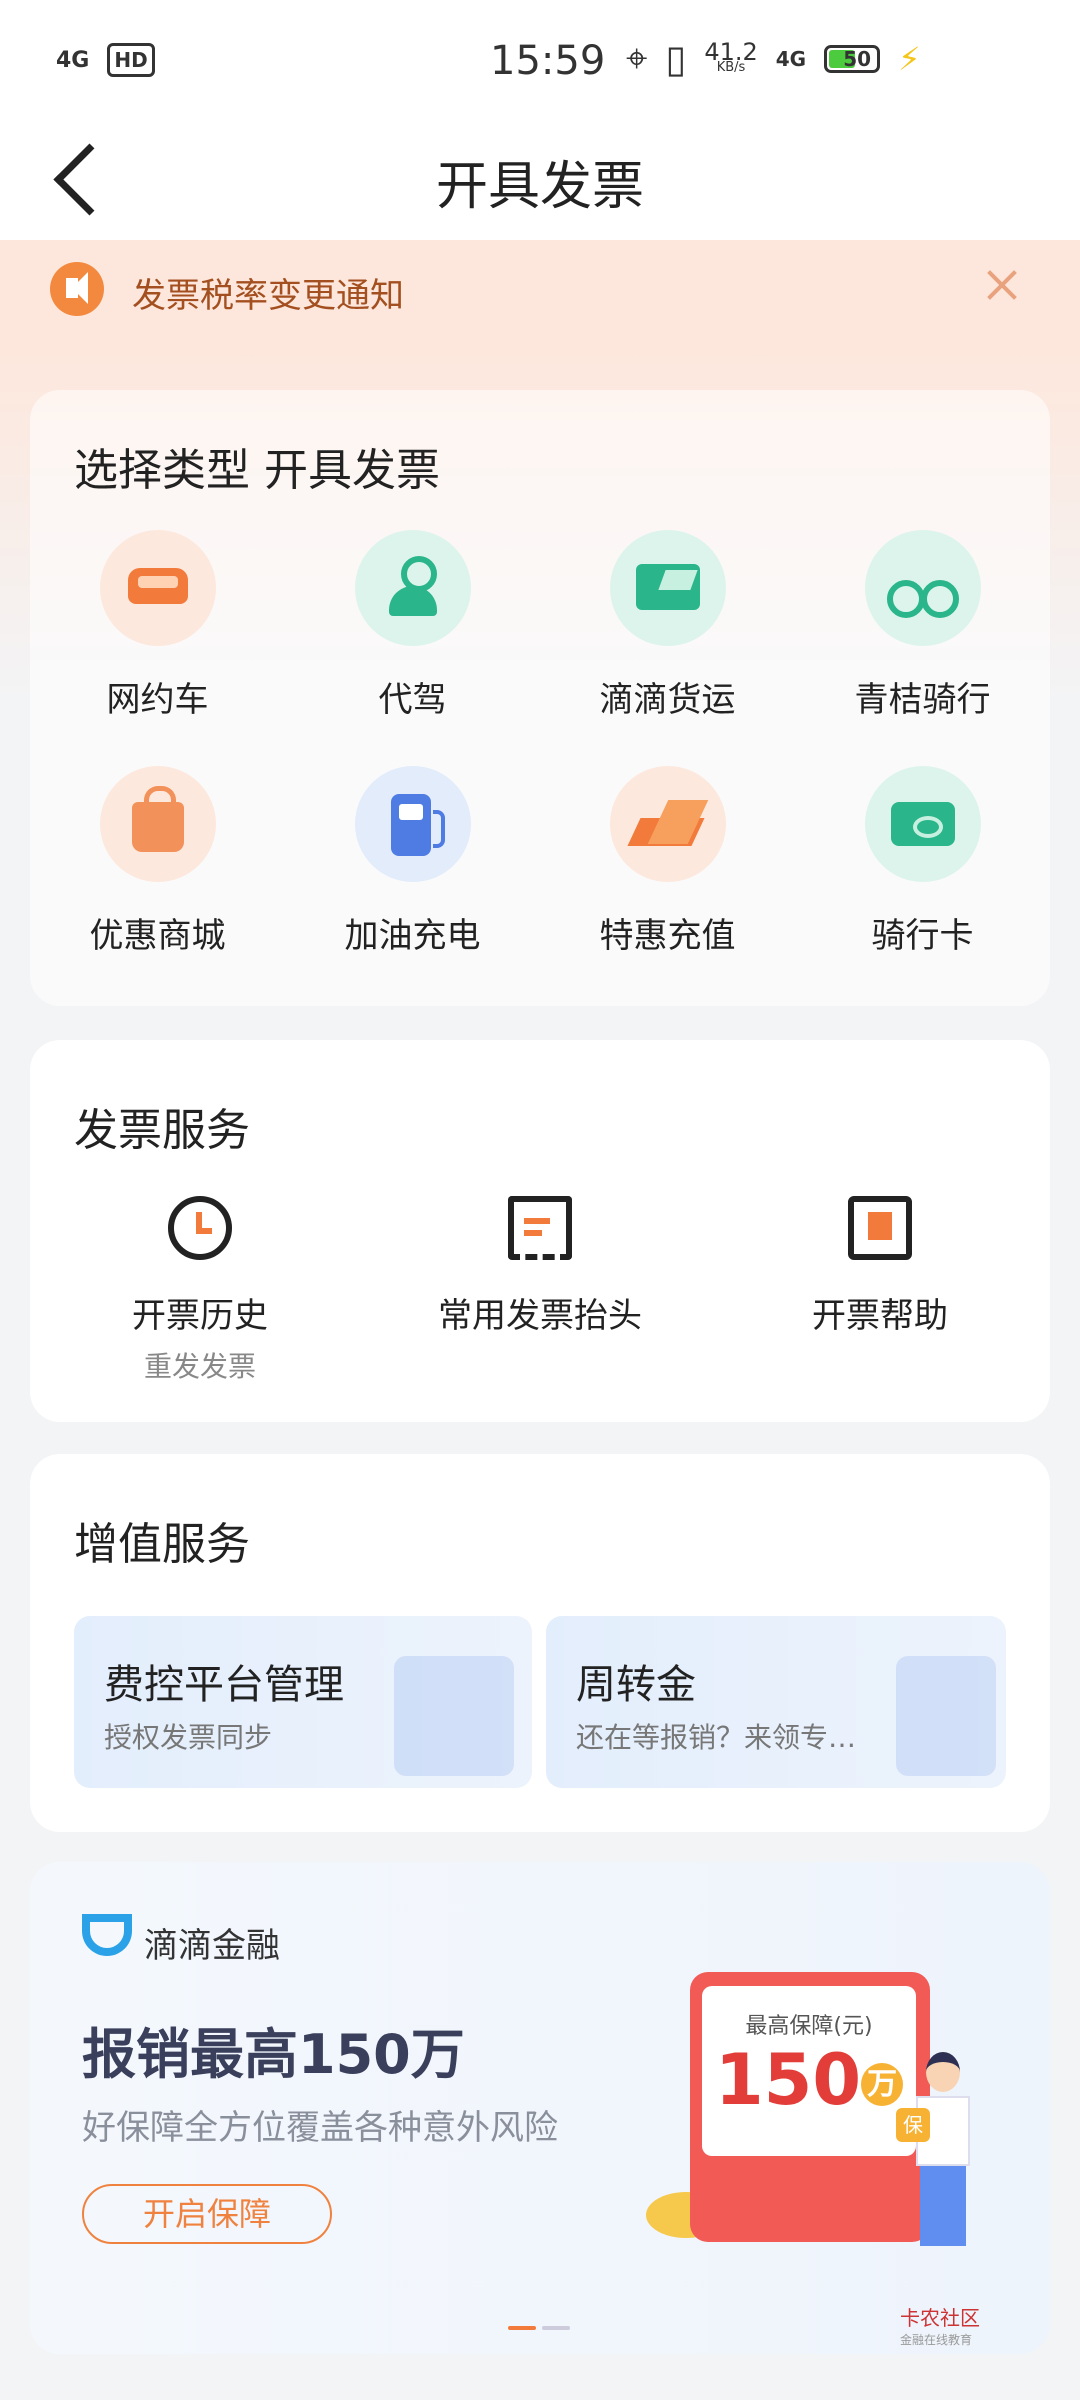 The image size is (1080, 2400). I want to click on document-icon, so click(454, 1716).